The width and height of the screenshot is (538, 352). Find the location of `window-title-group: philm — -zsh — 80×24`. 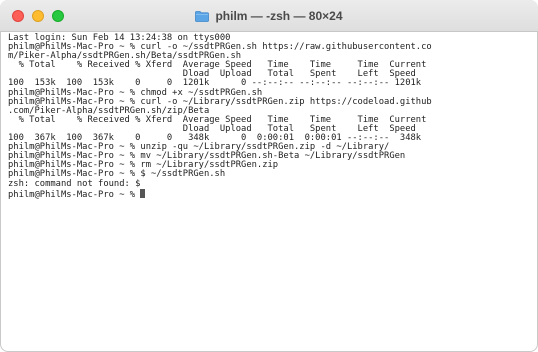

window-title-group: philm — -zsh — 80×24 is located at coordinates (269, 16).